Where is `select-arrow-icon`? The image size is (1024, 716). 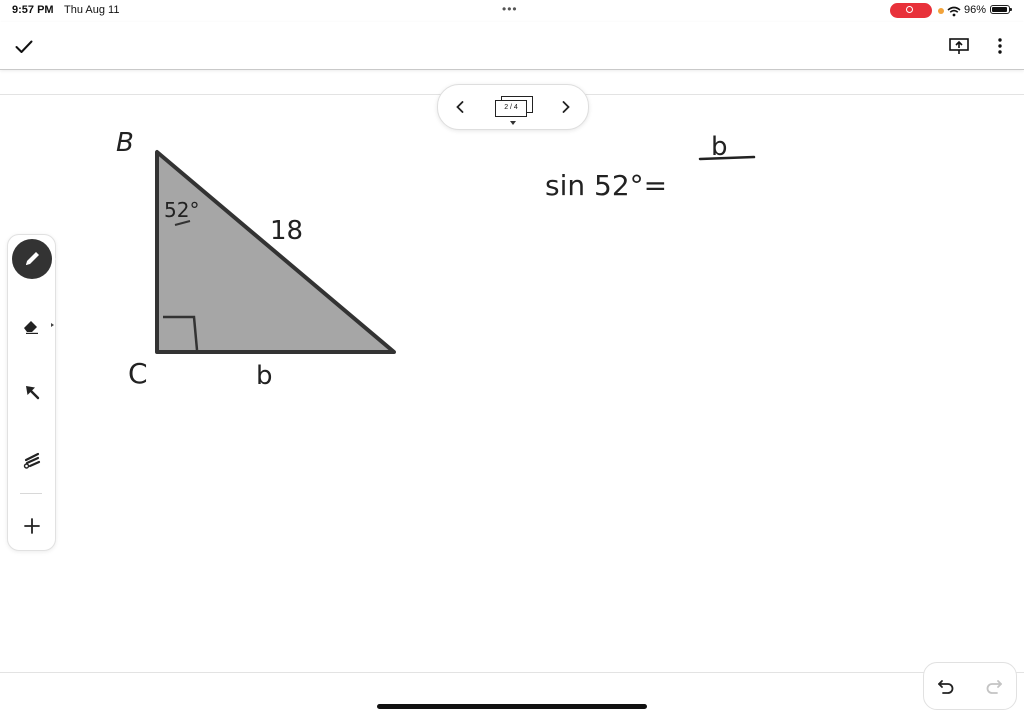 select-arrow-icon is located at coordinates (33, 393).